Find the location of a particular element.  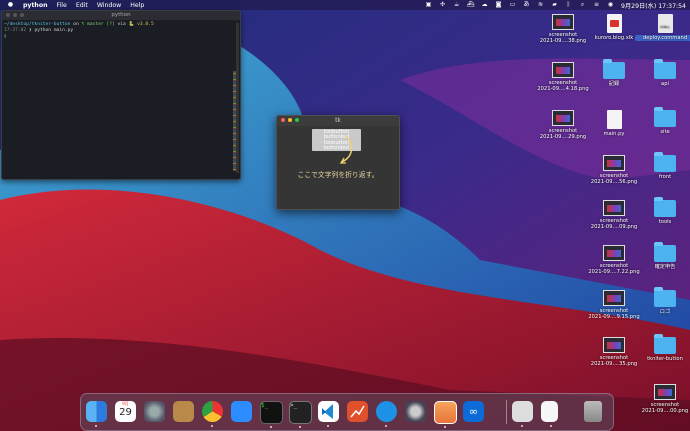

dock: 9月 29 $_ >_ ∞ is located at coordinates (347, 412).